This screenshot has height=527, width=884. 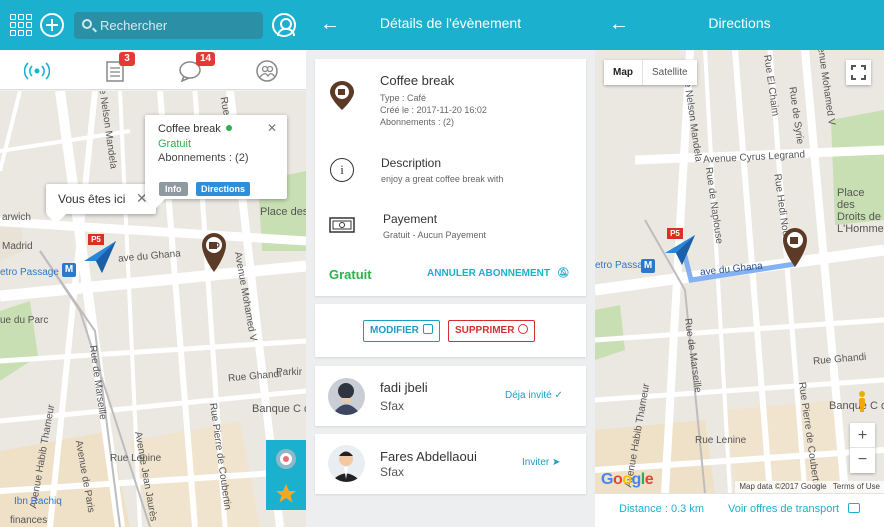 What do you see at coordinates (410, 219) in the screenshot?
I see `payment-label: Payement` at bounding box center [410, 219].